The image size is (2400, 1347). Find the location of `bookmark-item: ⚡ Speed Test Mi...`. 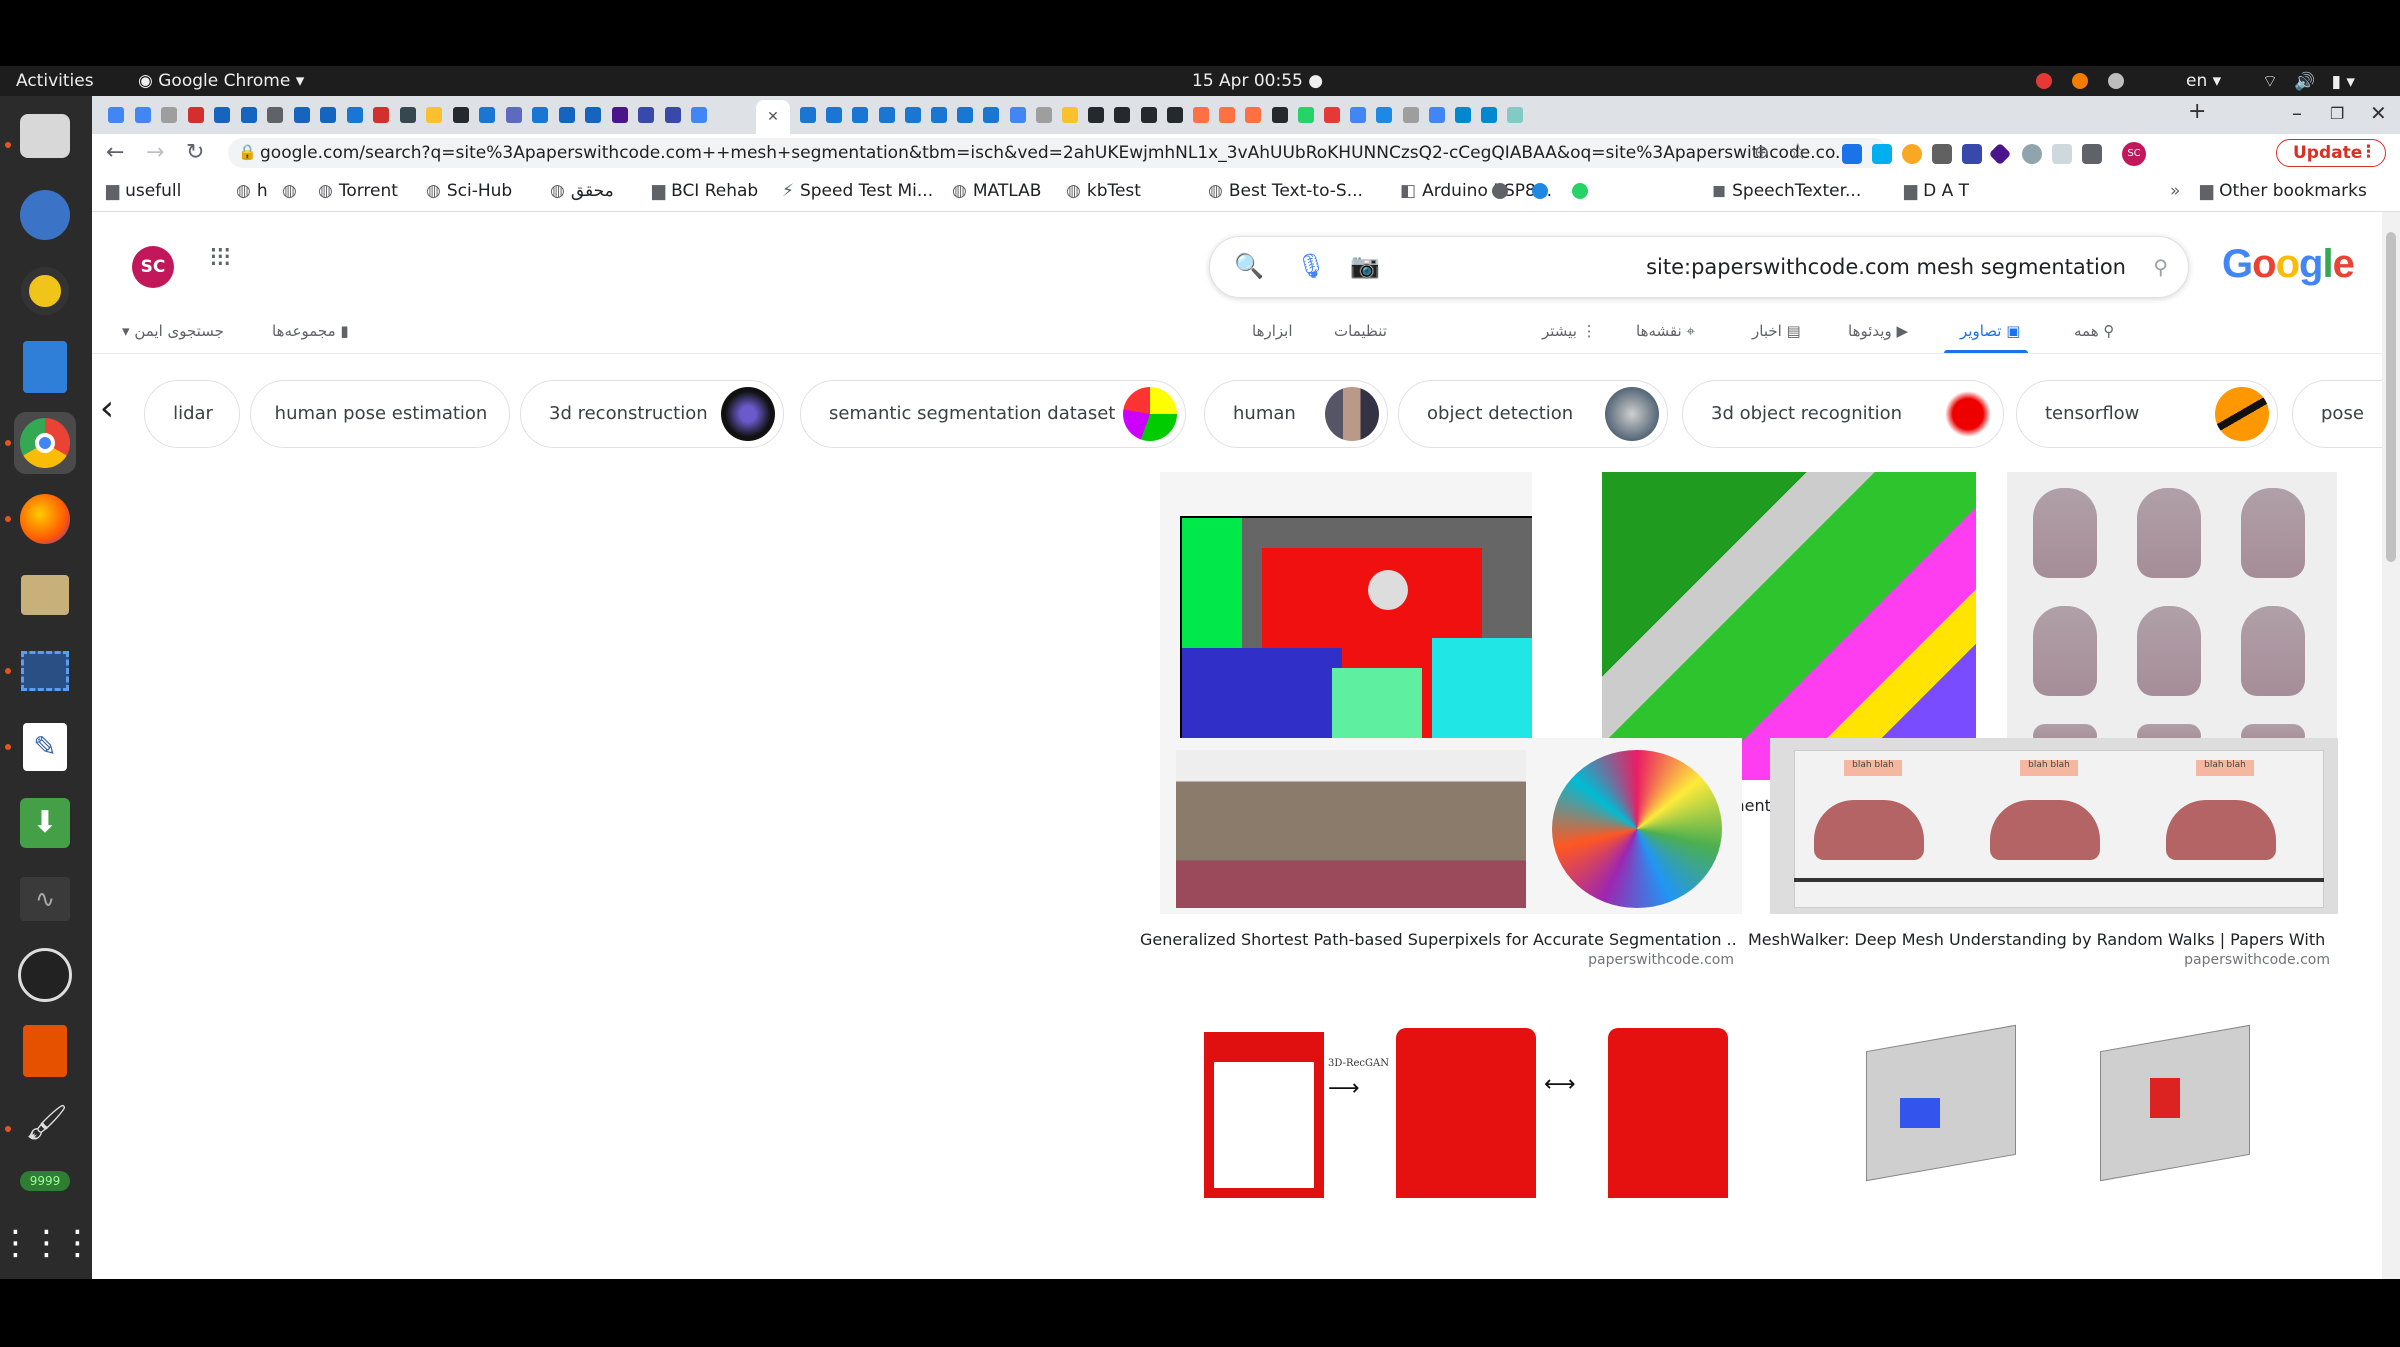

bookmark-item: ⚡ Speed Test Mi... is located at coordinates (857, 191).